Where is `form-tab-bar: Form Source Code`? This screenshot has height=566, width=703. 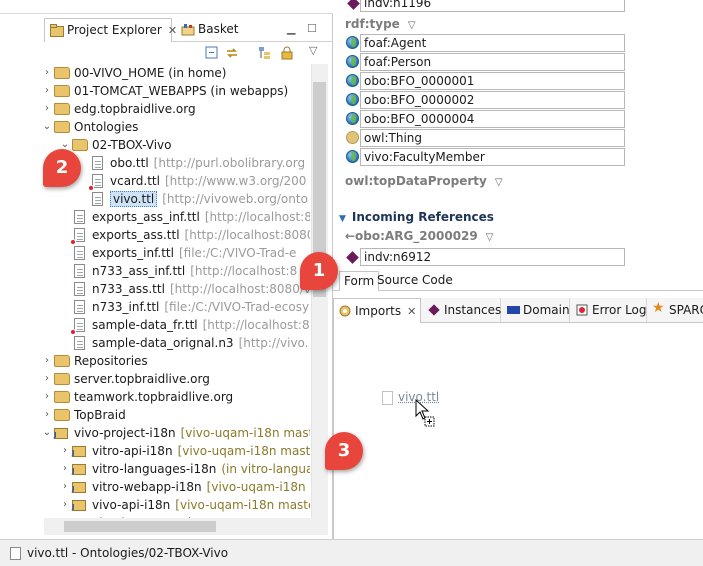 form-tab-bar: Form Source Code is located at coordinates (518, 280).